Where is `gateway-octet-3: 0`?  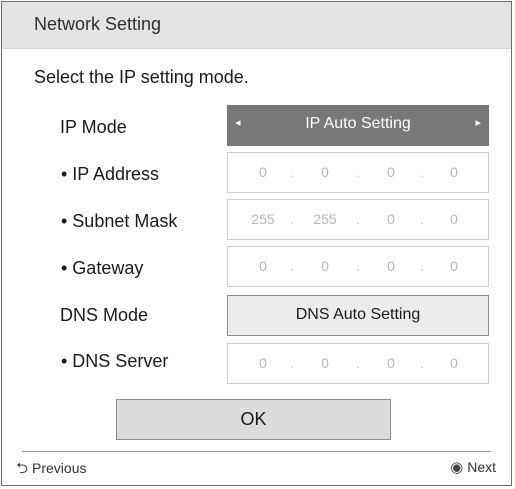
gateway-octet-3: 0 is located at coordinates (391, 266).